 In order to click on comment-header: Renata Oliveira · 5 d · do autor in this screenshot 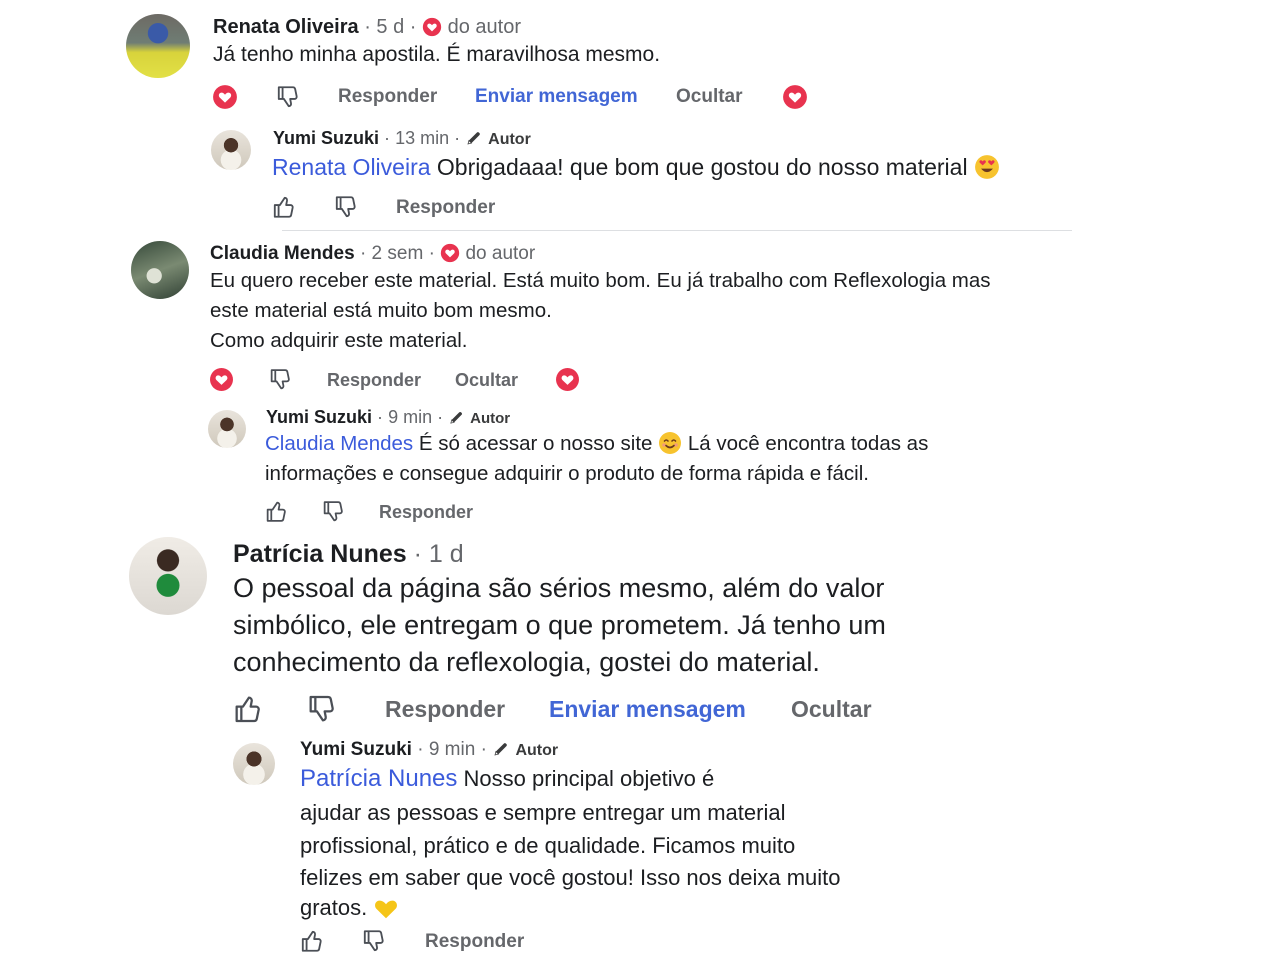, I will do `click(367, 27)`.